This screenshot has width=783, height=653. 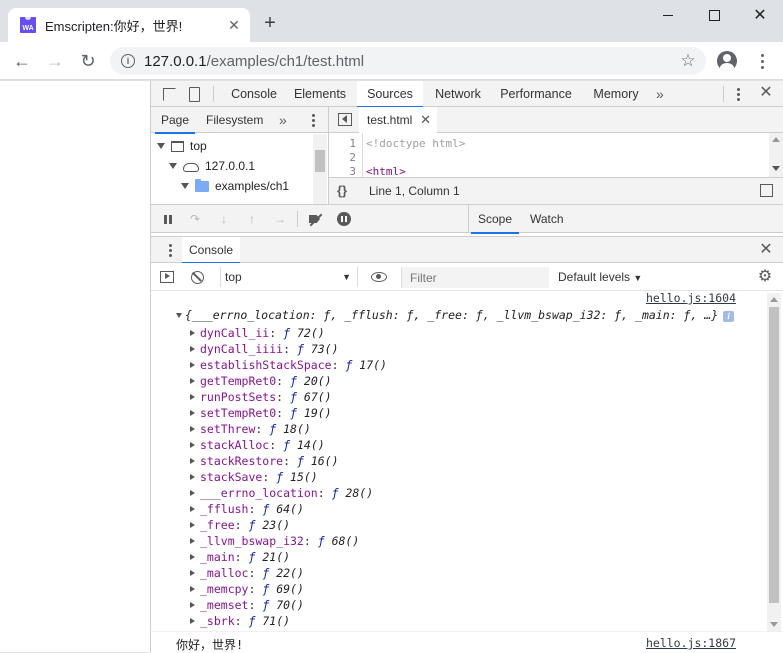 What do you see at coordinates (766, 250) in the screenshot?
I see `drawer-close-icon: ✕` at bounding box center [766, 250].